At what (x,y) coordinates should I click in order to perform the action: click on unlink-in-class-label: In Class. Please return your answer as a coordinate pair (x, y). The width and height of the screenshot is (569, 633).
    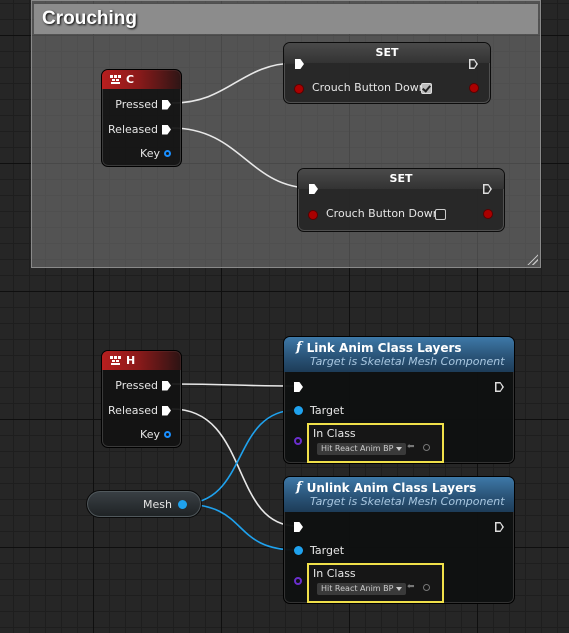
    Looking at the image, I should click on (334, 573).